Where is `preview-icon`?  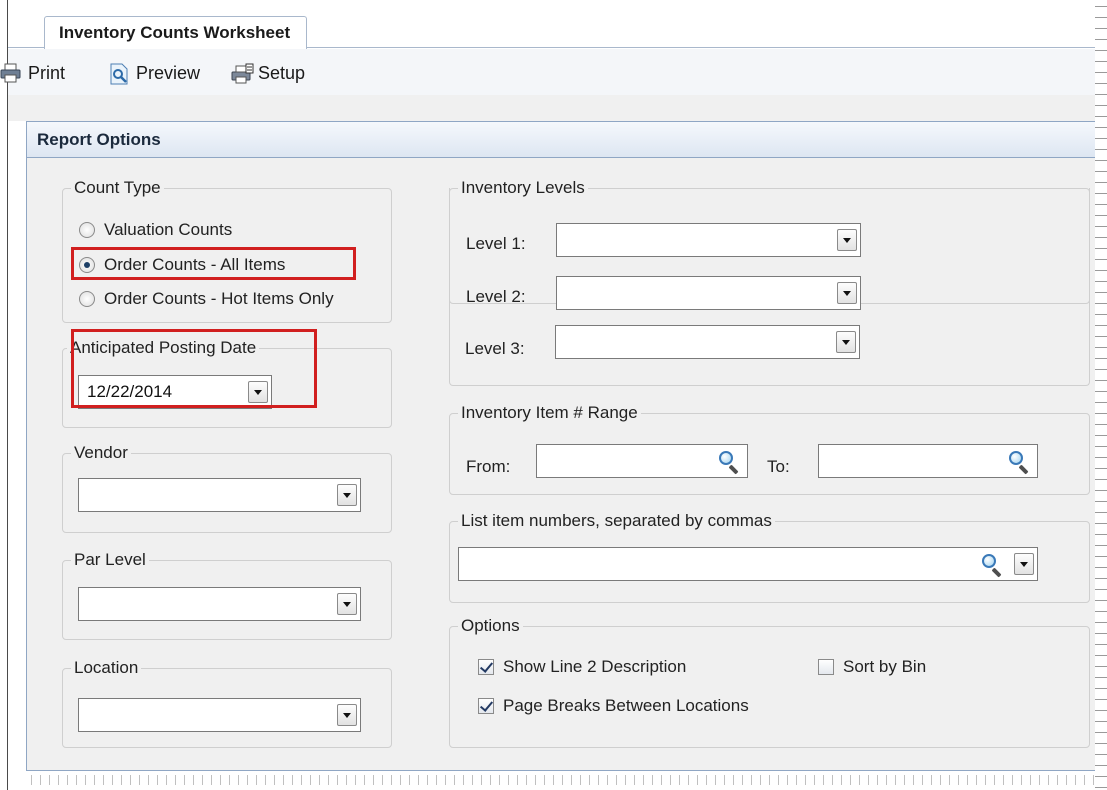
preview-icon is located at coordinates (119, 74).